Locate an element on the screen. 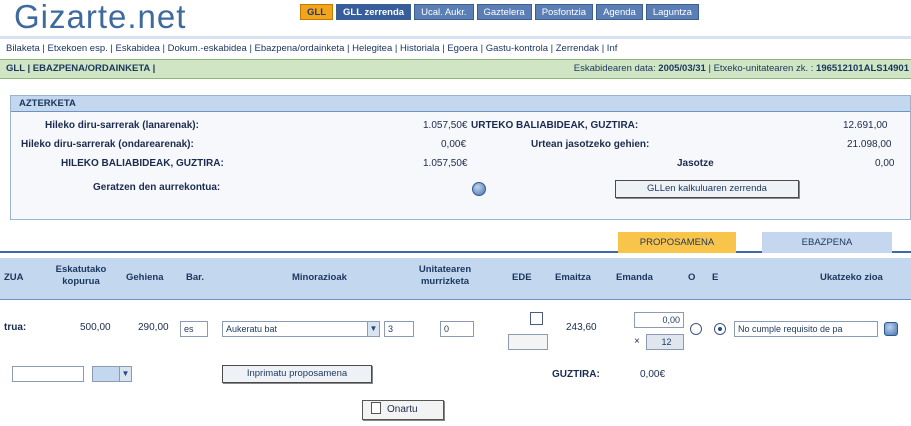  income-work-value: 1.057,50€ is located at coordinates (445, 125).